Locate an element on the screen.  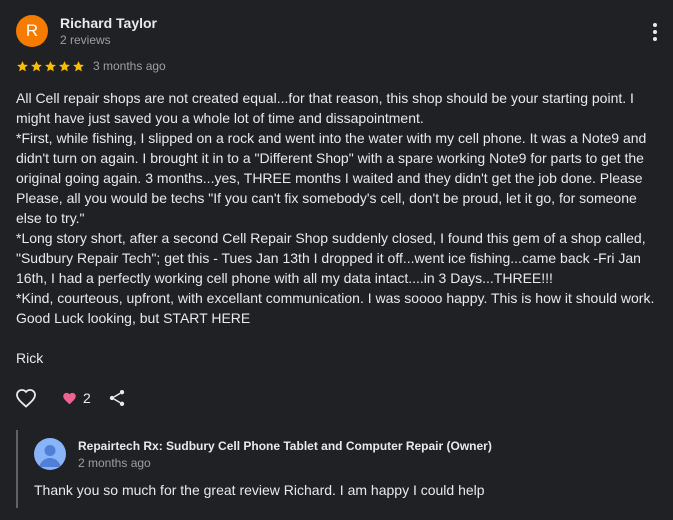
star-rating is located at coordinates (50, 66).